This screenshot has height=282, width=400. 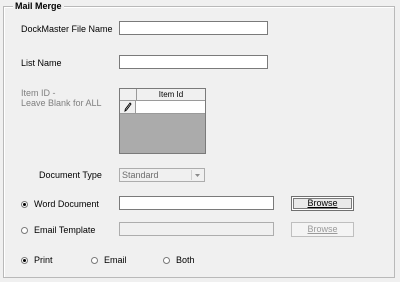 What do you see at coordinates (162, 121) in the screenshot?
I see `item-id-grid: Item Id` at bounding box center [162, 121].